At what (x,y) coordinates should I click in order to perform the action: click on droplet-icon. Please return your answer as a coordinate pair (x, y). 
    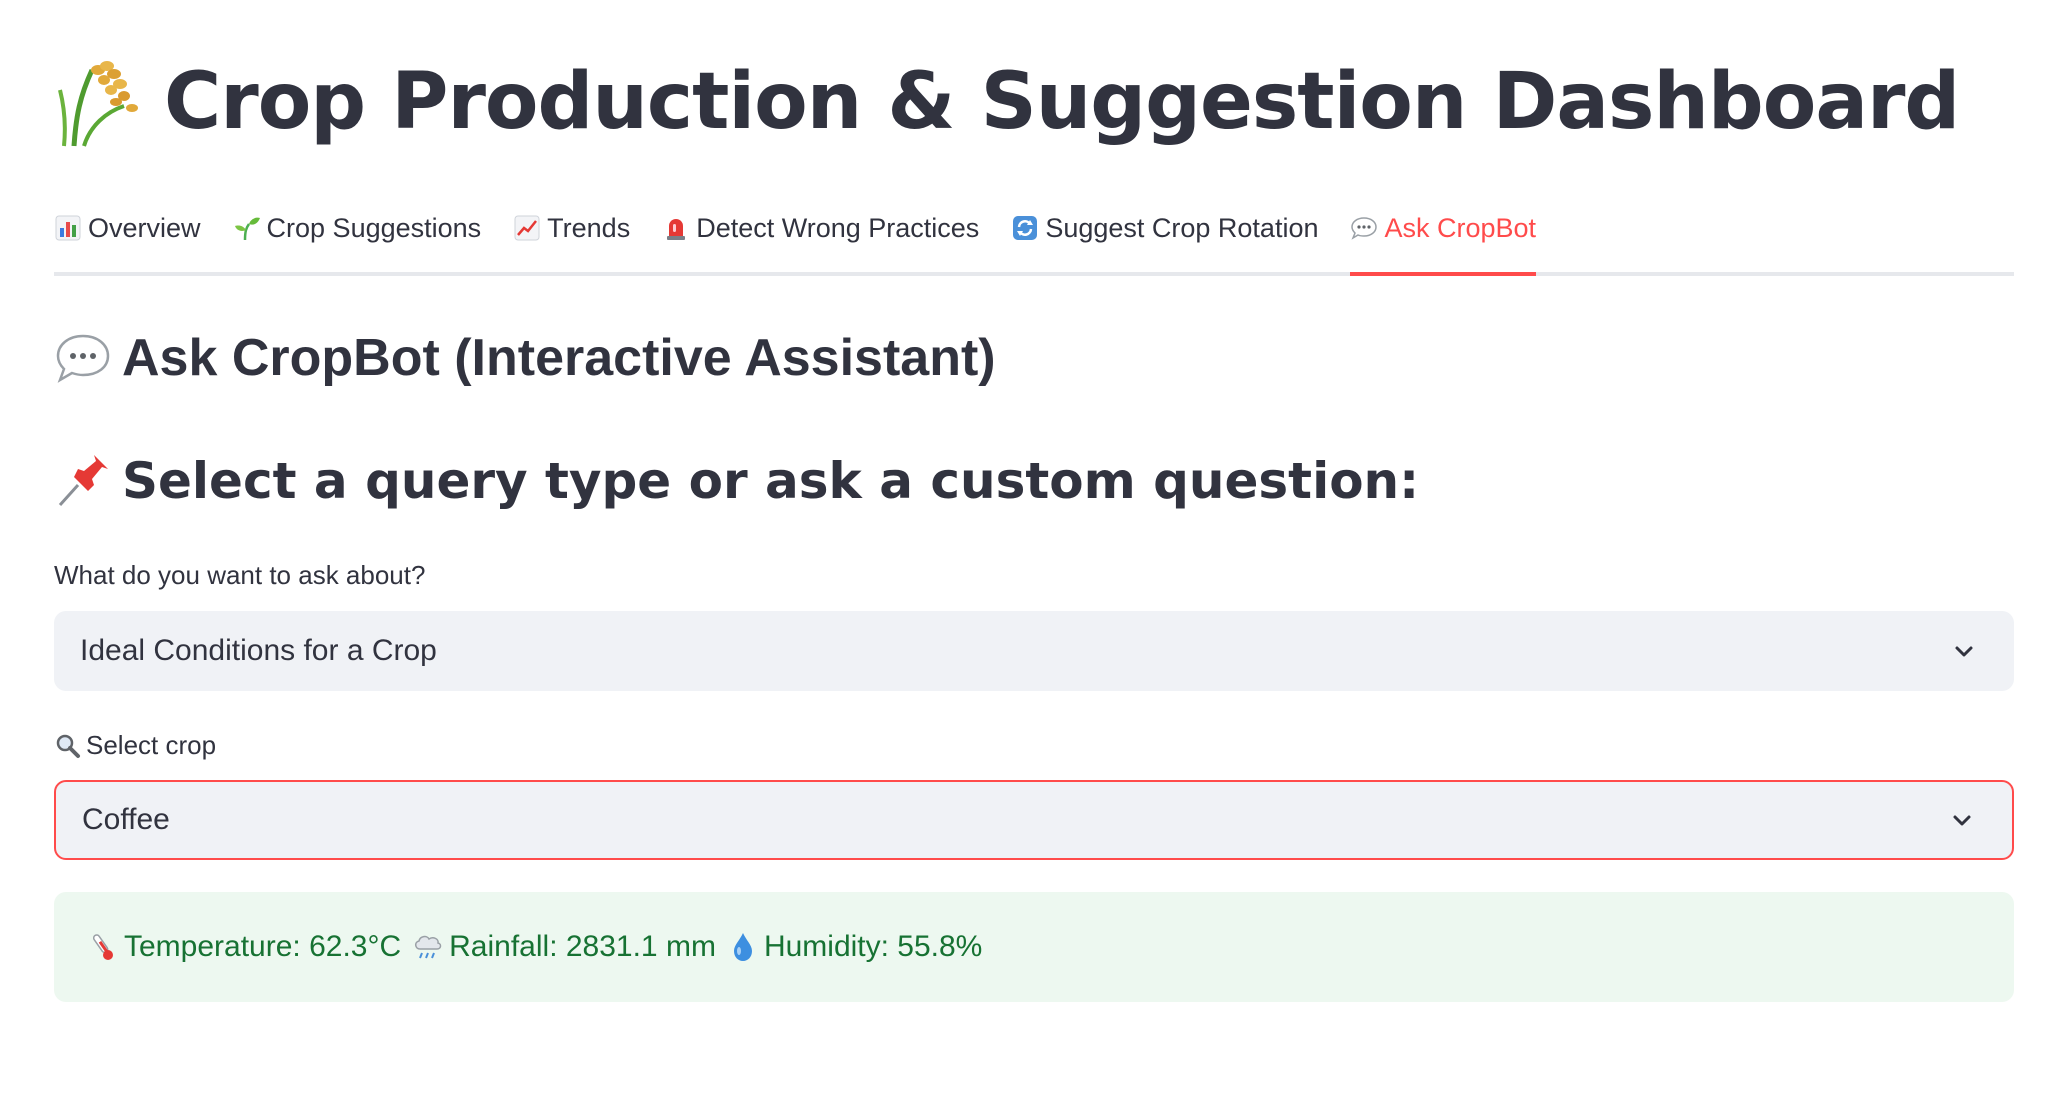
    Looking at the image, I should click on (742, 947).